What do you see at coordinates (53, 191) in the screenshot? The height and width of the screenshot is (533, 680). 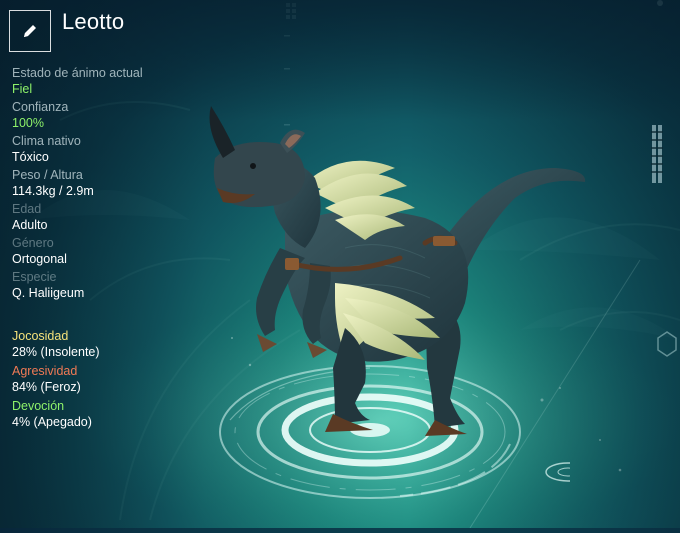 I see `stat-value: 114.3kg / 2.9m` at bounding box center [53, 191].